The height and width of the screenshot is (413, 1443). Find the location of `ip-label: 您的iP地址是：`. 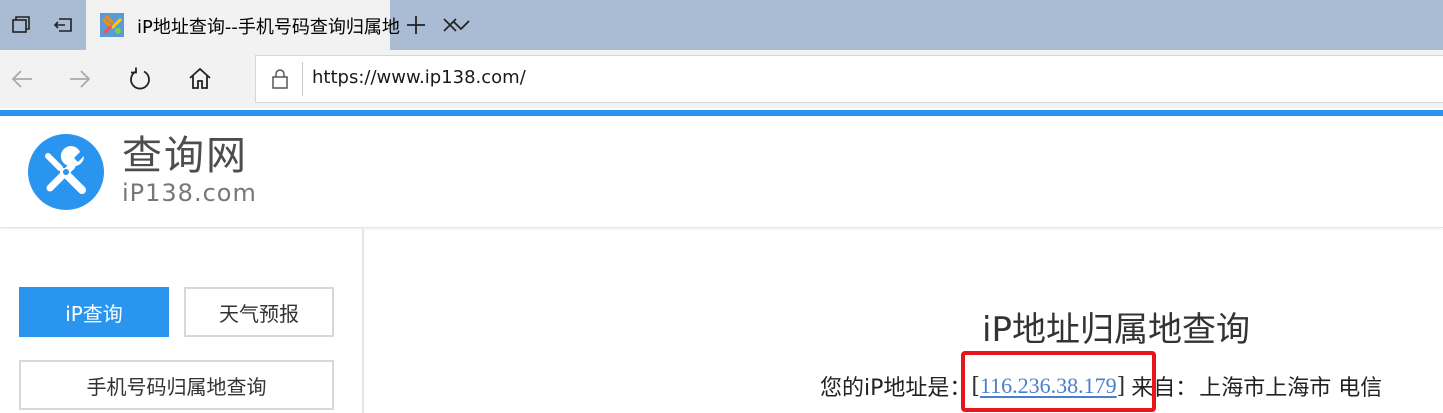

ip-label: 您的iP地址是： is located at coordinates (896, 388).